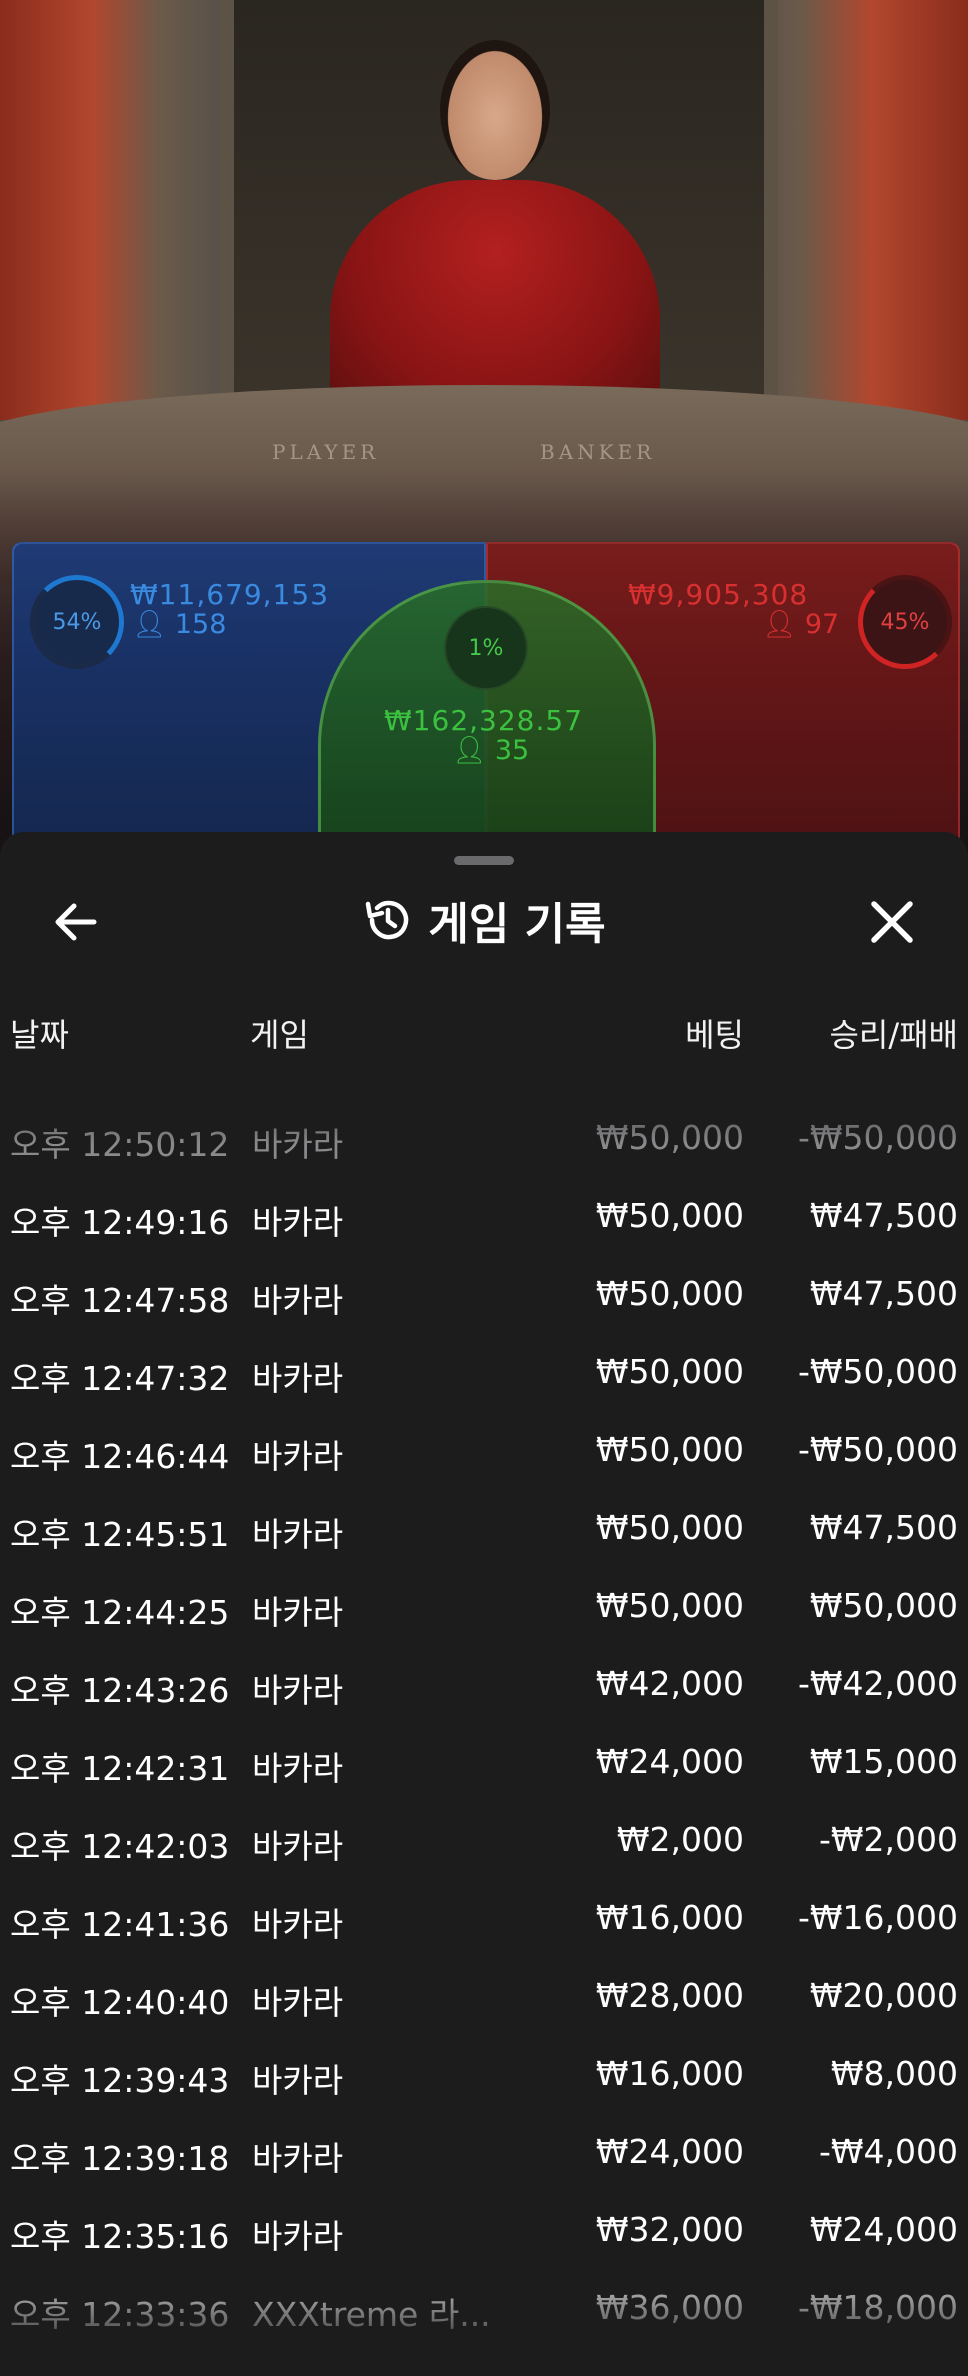 This screenshot has height=2376, width=968. I want to click on close-icon, so click(892, 922).